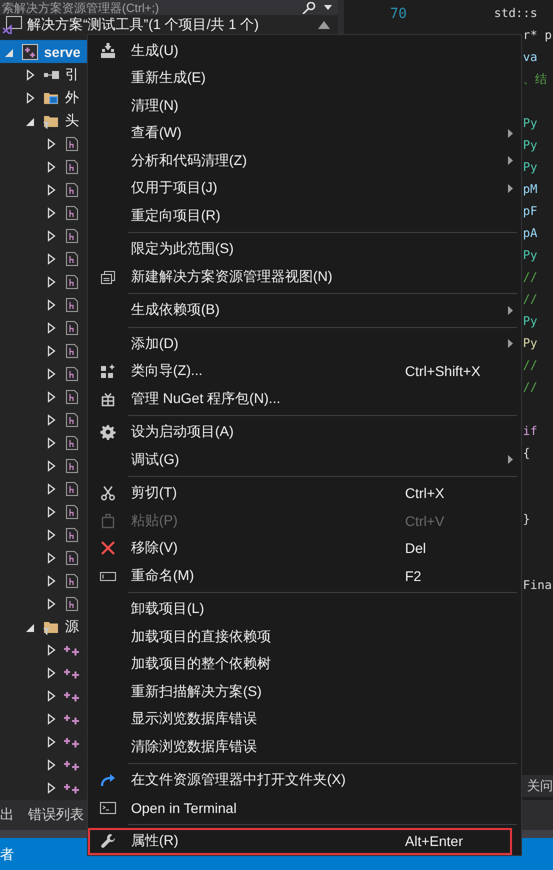 The height and width of the screenshot is (870, 553). What do you see at coordinates (189, 161) in the screenshot?
I see `menu-label: 分析和代码清理(Z)` at bounding box center [189, 161].